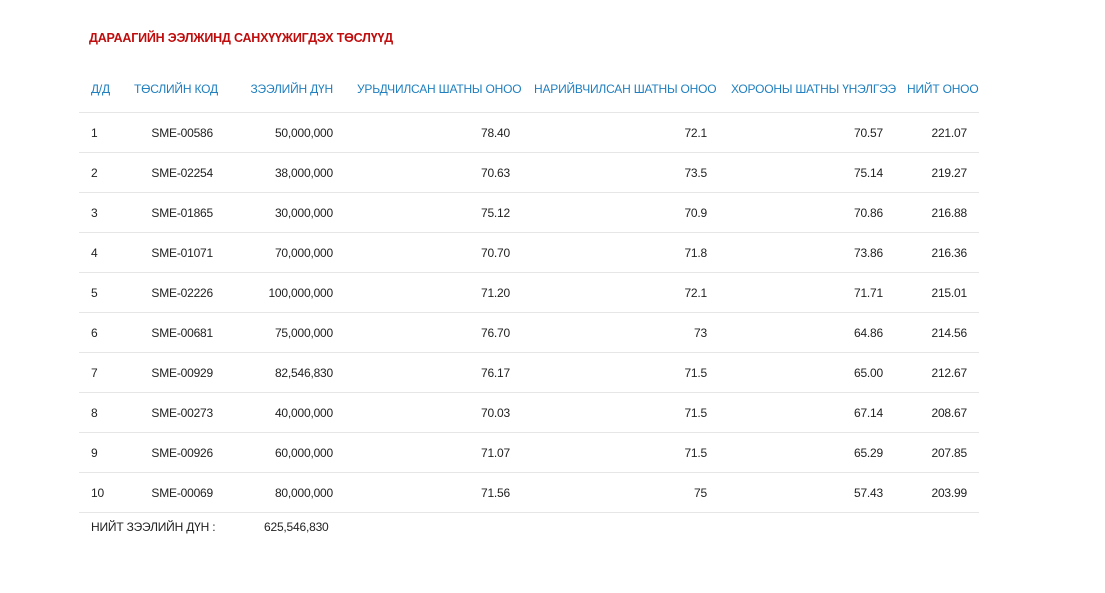  I want to click on cell-total-score: 203.99, so click(937, 492).